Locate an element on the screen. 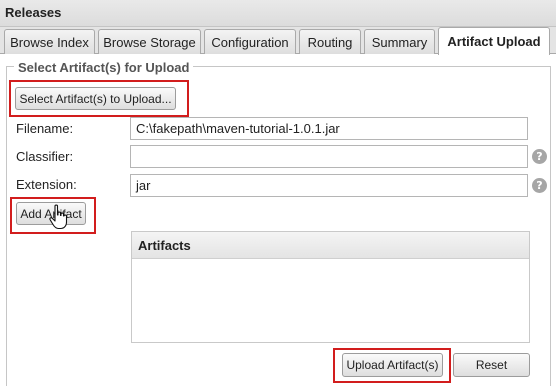 The height and width of the screenshot is (386, 556). tab-configuration: Configuration is located at coordinates (250, 41).